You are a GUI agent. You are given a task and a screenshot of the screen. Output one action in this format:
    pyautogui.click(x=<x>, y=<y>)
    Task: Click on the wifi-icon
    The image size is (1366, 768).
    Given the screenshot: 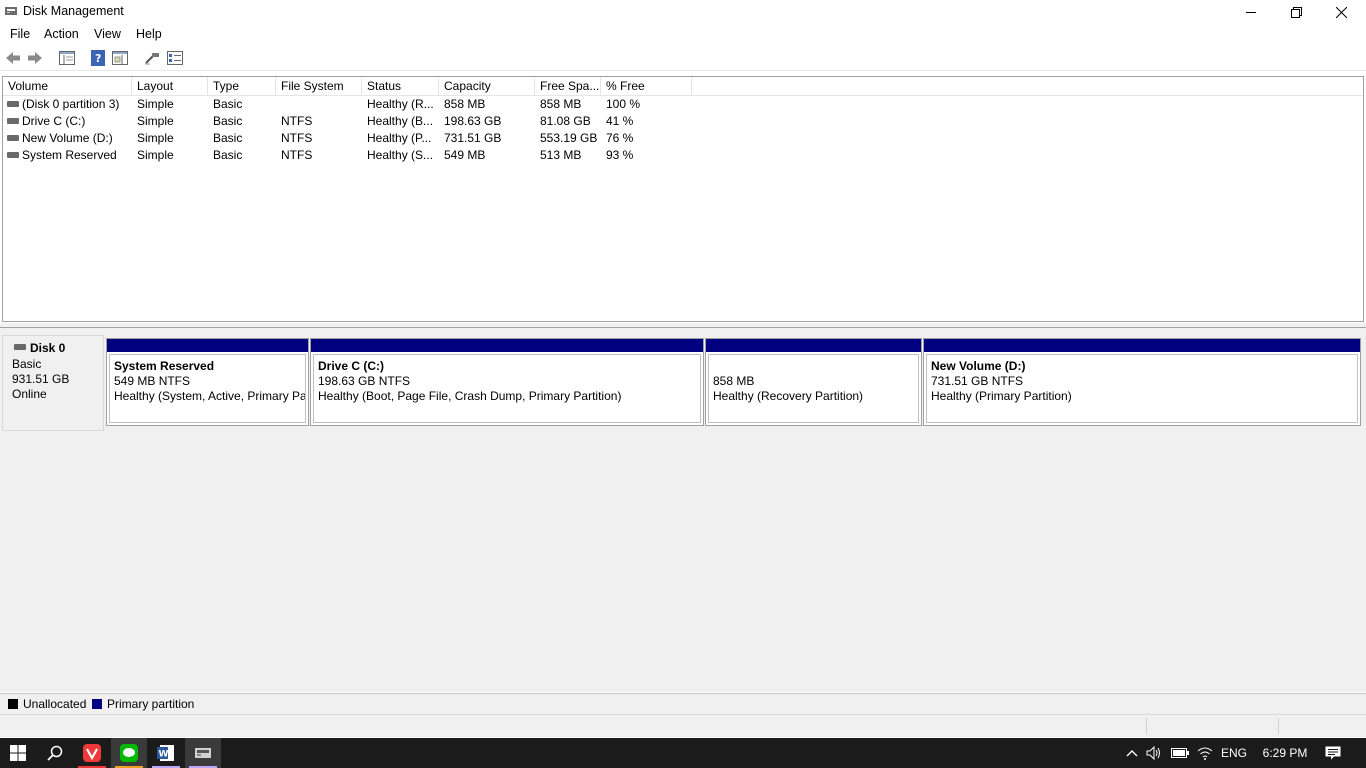 What is the action you would take?
    pyautogui.click(x=1205, y=753)
    